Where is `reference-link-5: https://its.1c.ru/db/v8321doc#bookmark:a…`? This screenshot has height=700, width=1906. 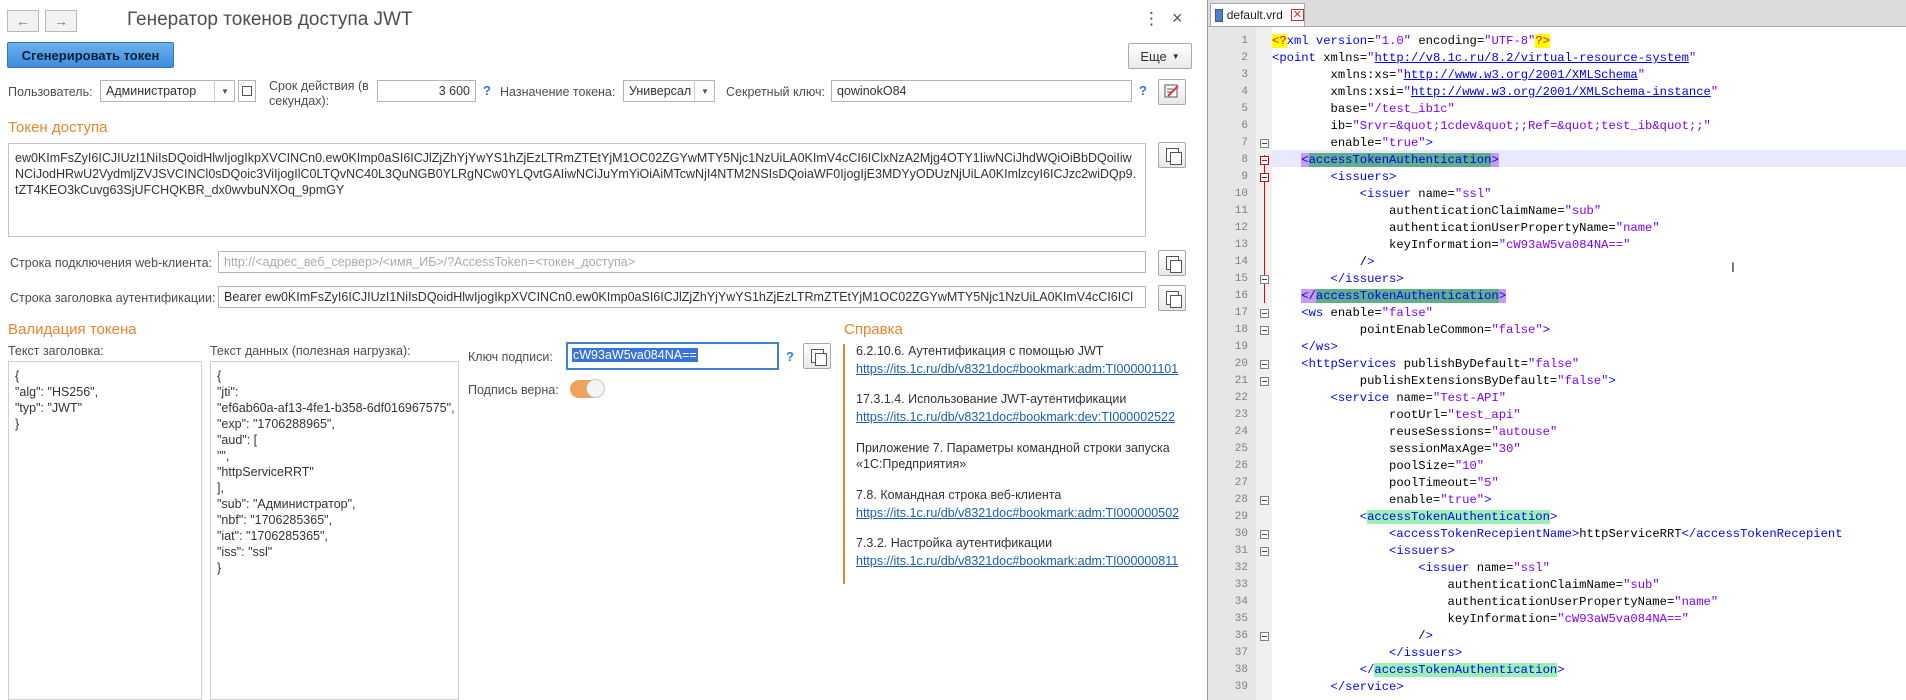
reference-link-5: https://its.1c.ru/db/v8321doc#bookmark:a… is located at coordinates (1026, 561).